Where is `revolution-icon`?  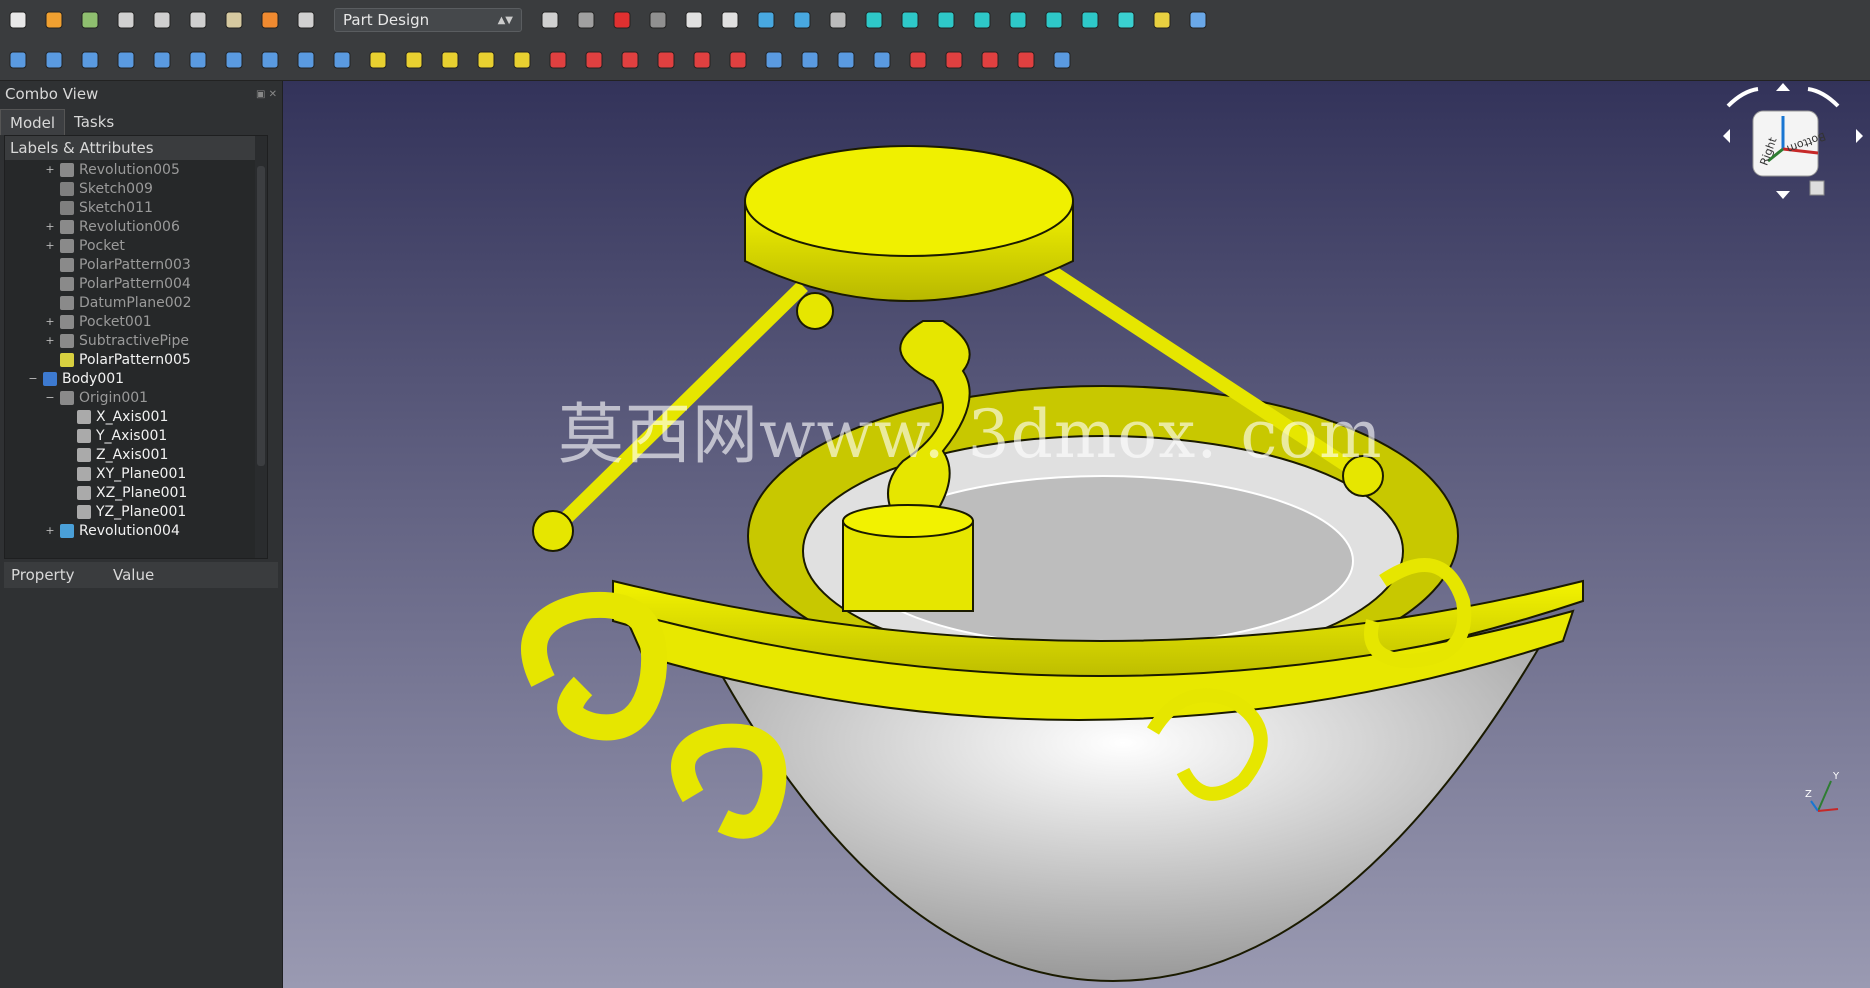
revolution-icon is located at coordinates (414, 60).